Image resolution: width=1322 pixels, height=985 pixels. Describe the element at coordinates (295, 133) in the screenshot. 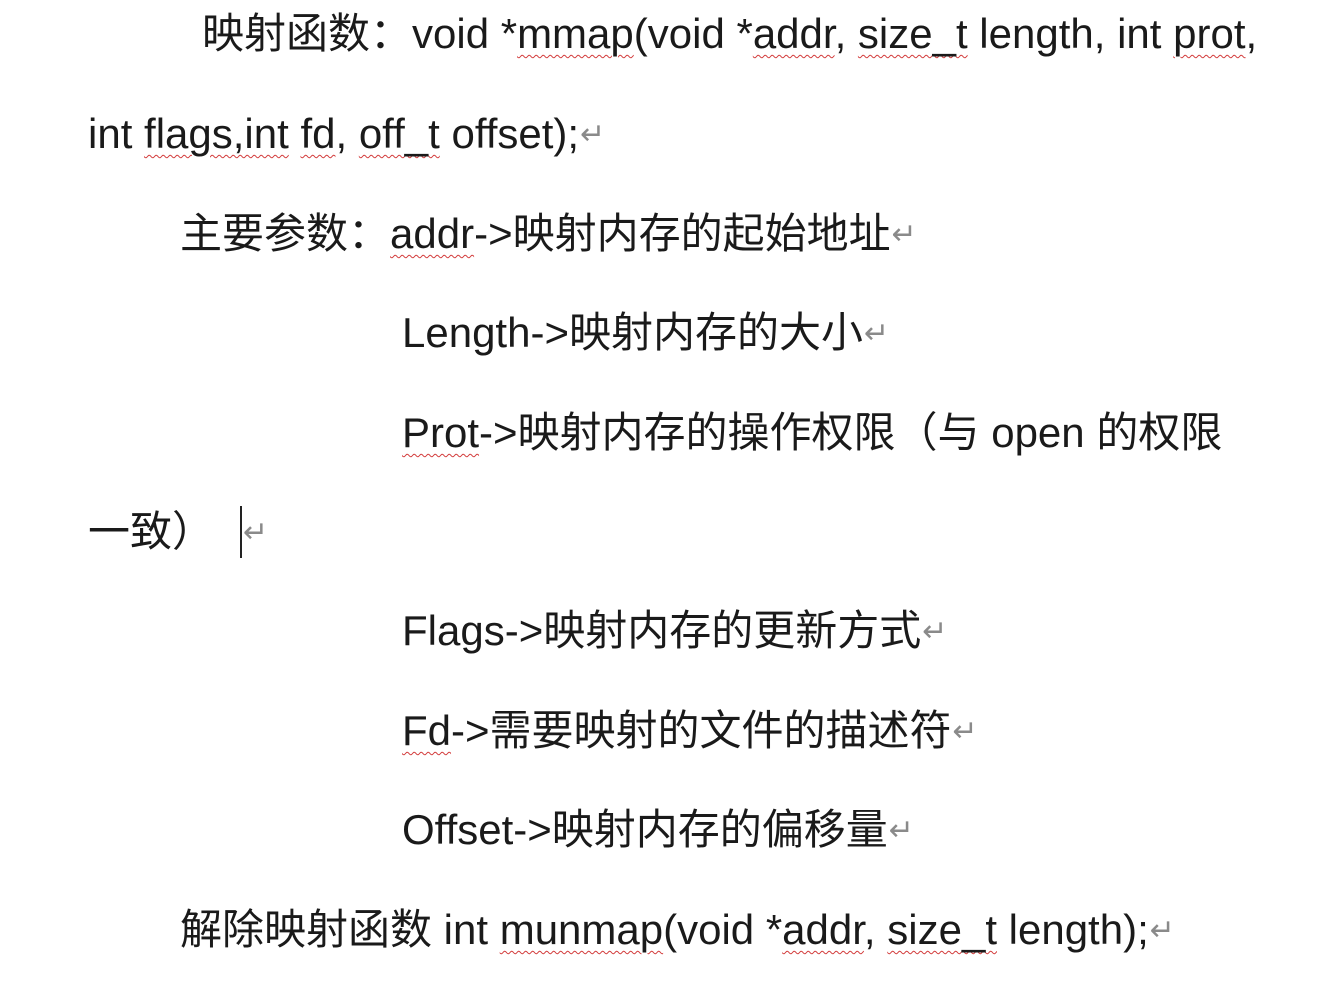

I see `text-run` at that location.